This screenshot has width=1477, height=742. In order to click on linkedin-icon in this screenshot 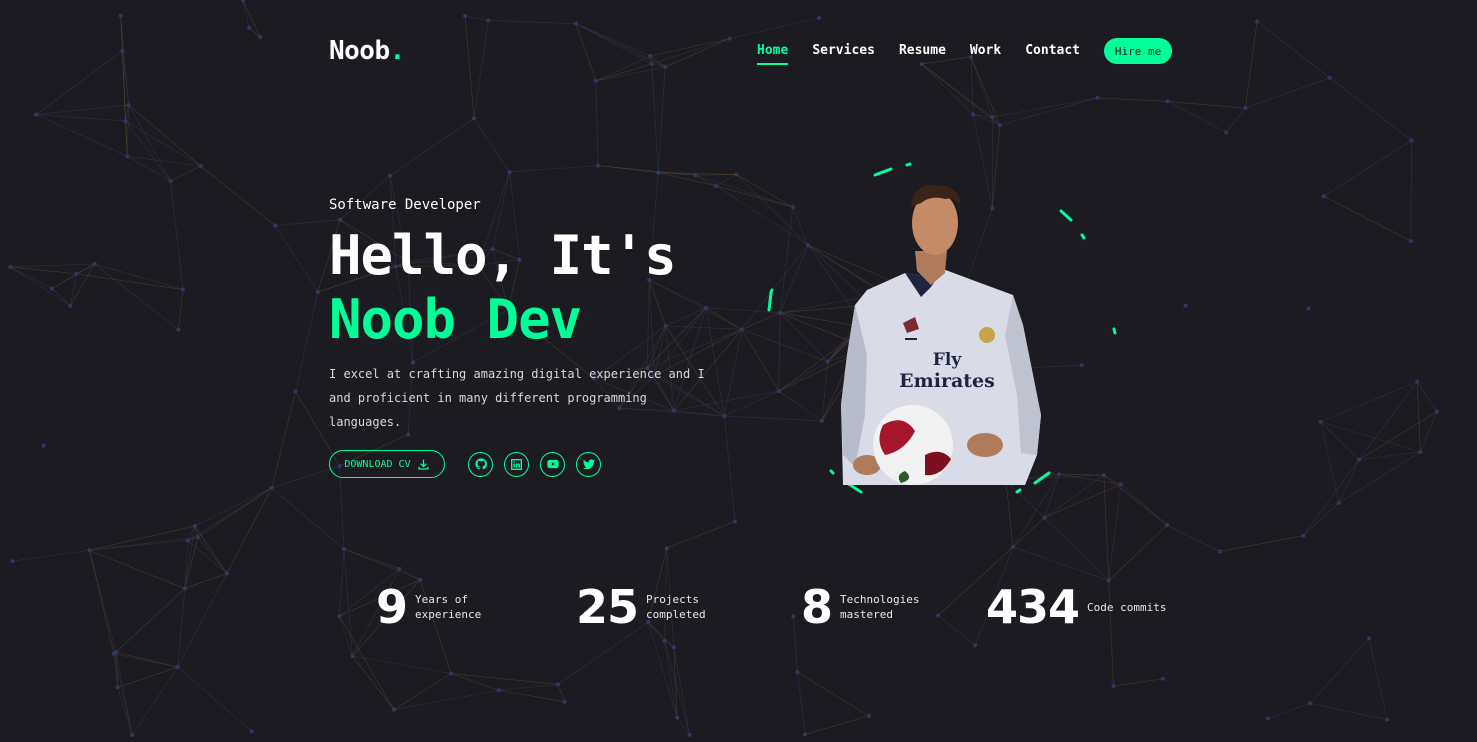, I will do `click(516, 464)`.